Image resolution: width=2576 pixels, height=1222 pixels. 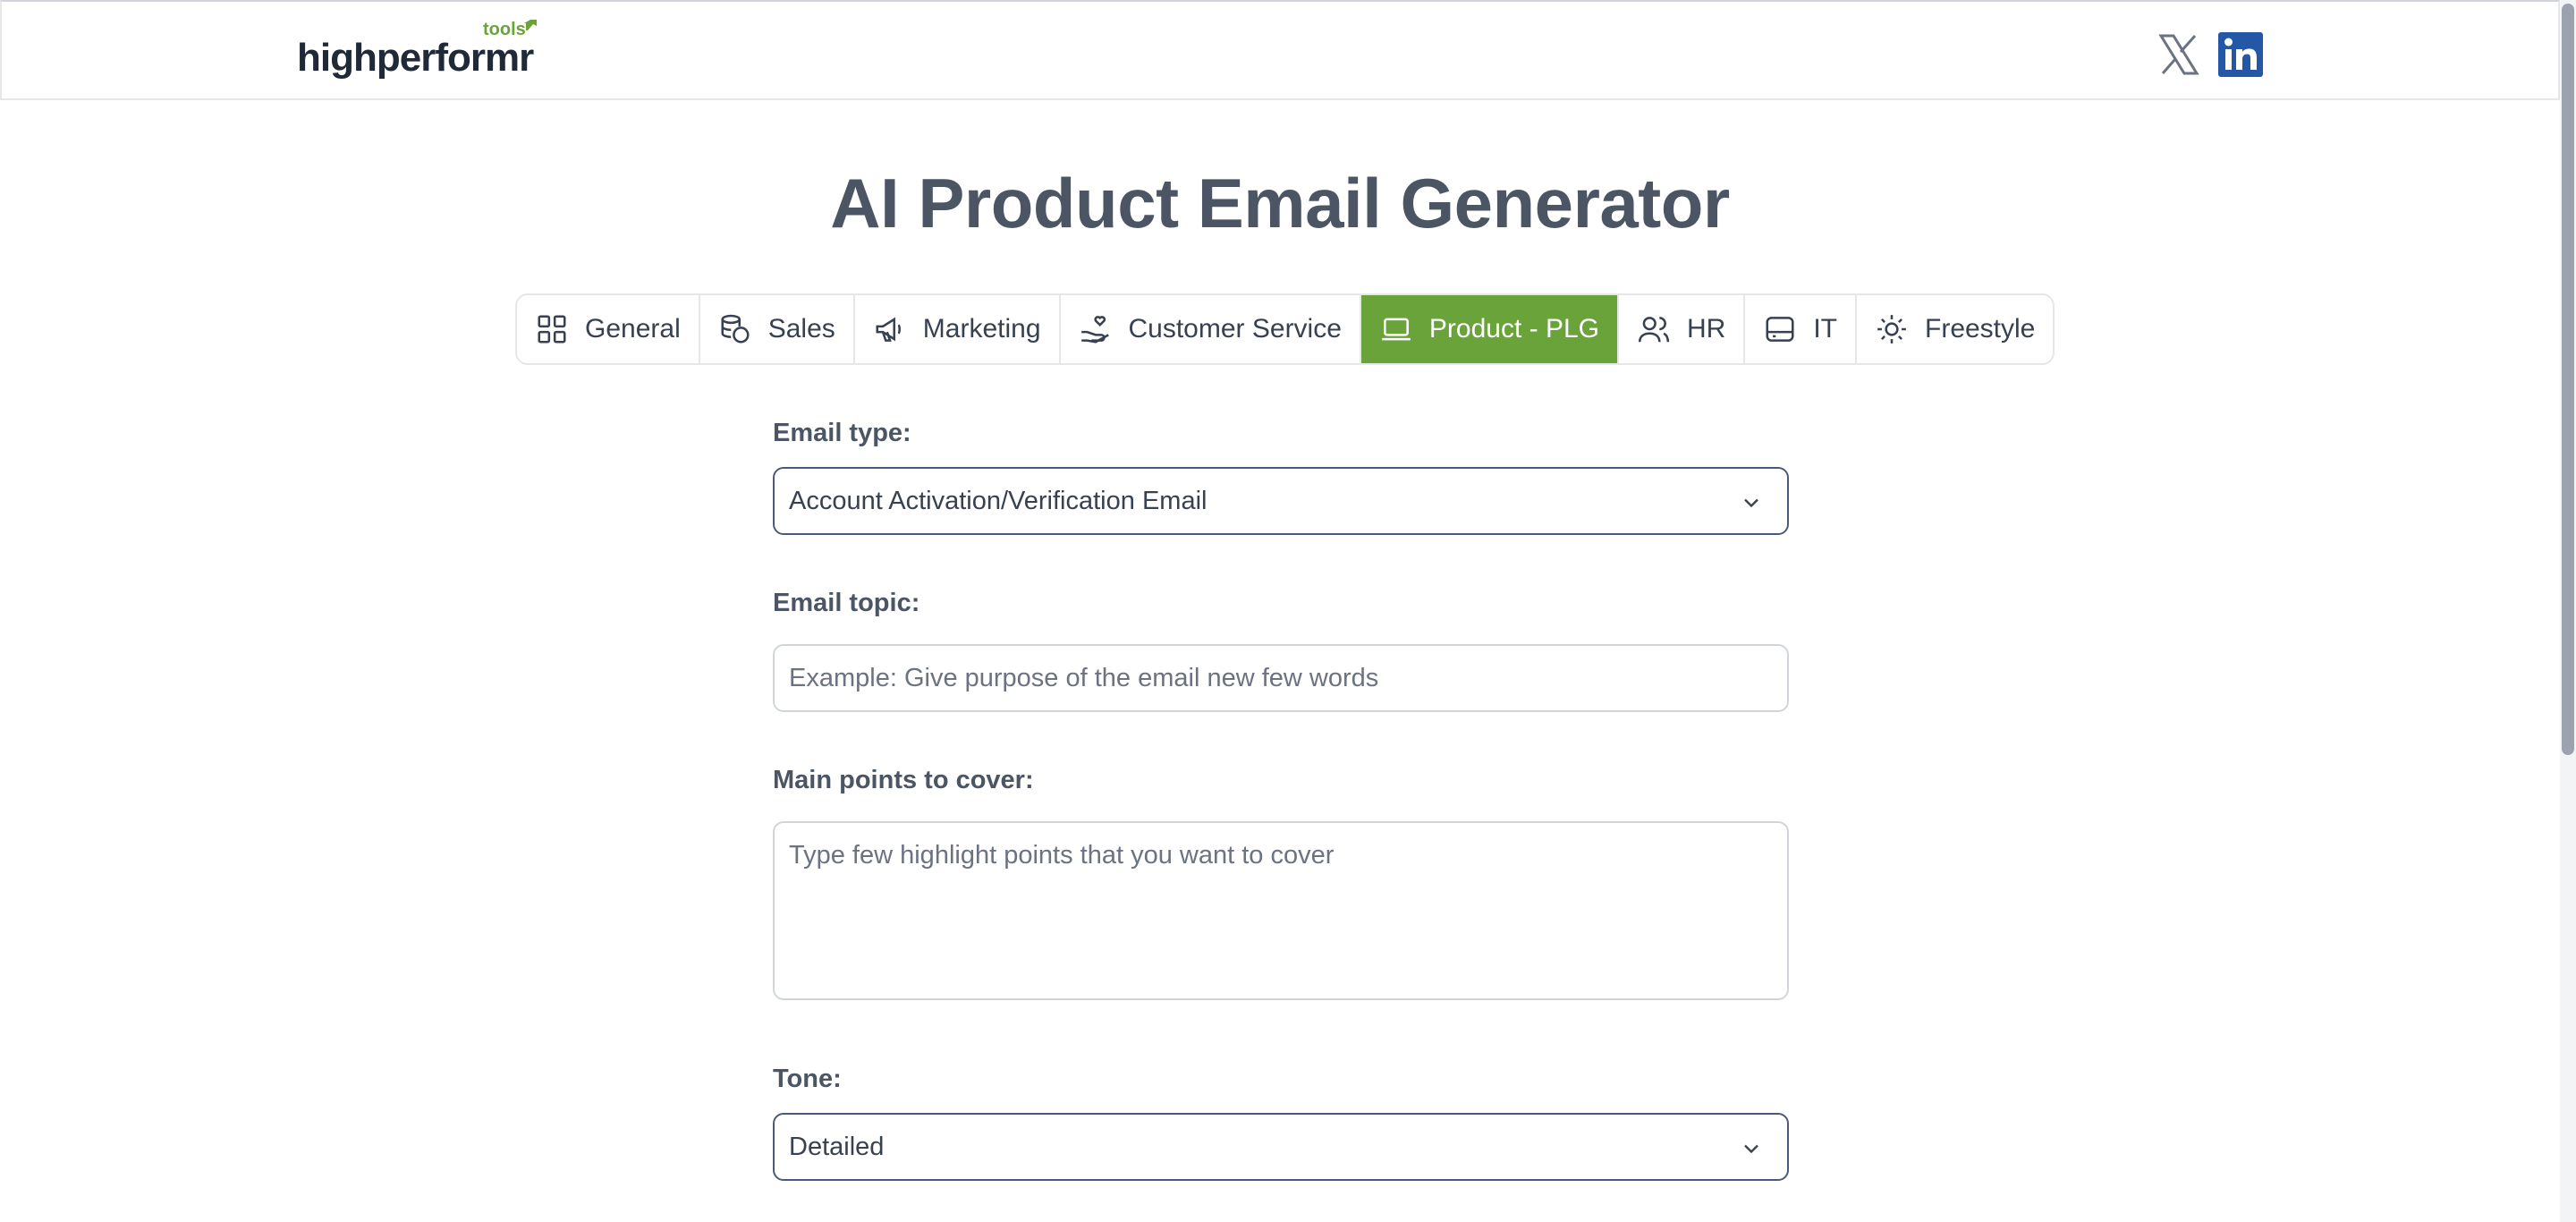 What do you see at coordinates (1235, 329) in the screenshot?
I see `tab-label: Customer Service` at bounding box center [1235, 329].